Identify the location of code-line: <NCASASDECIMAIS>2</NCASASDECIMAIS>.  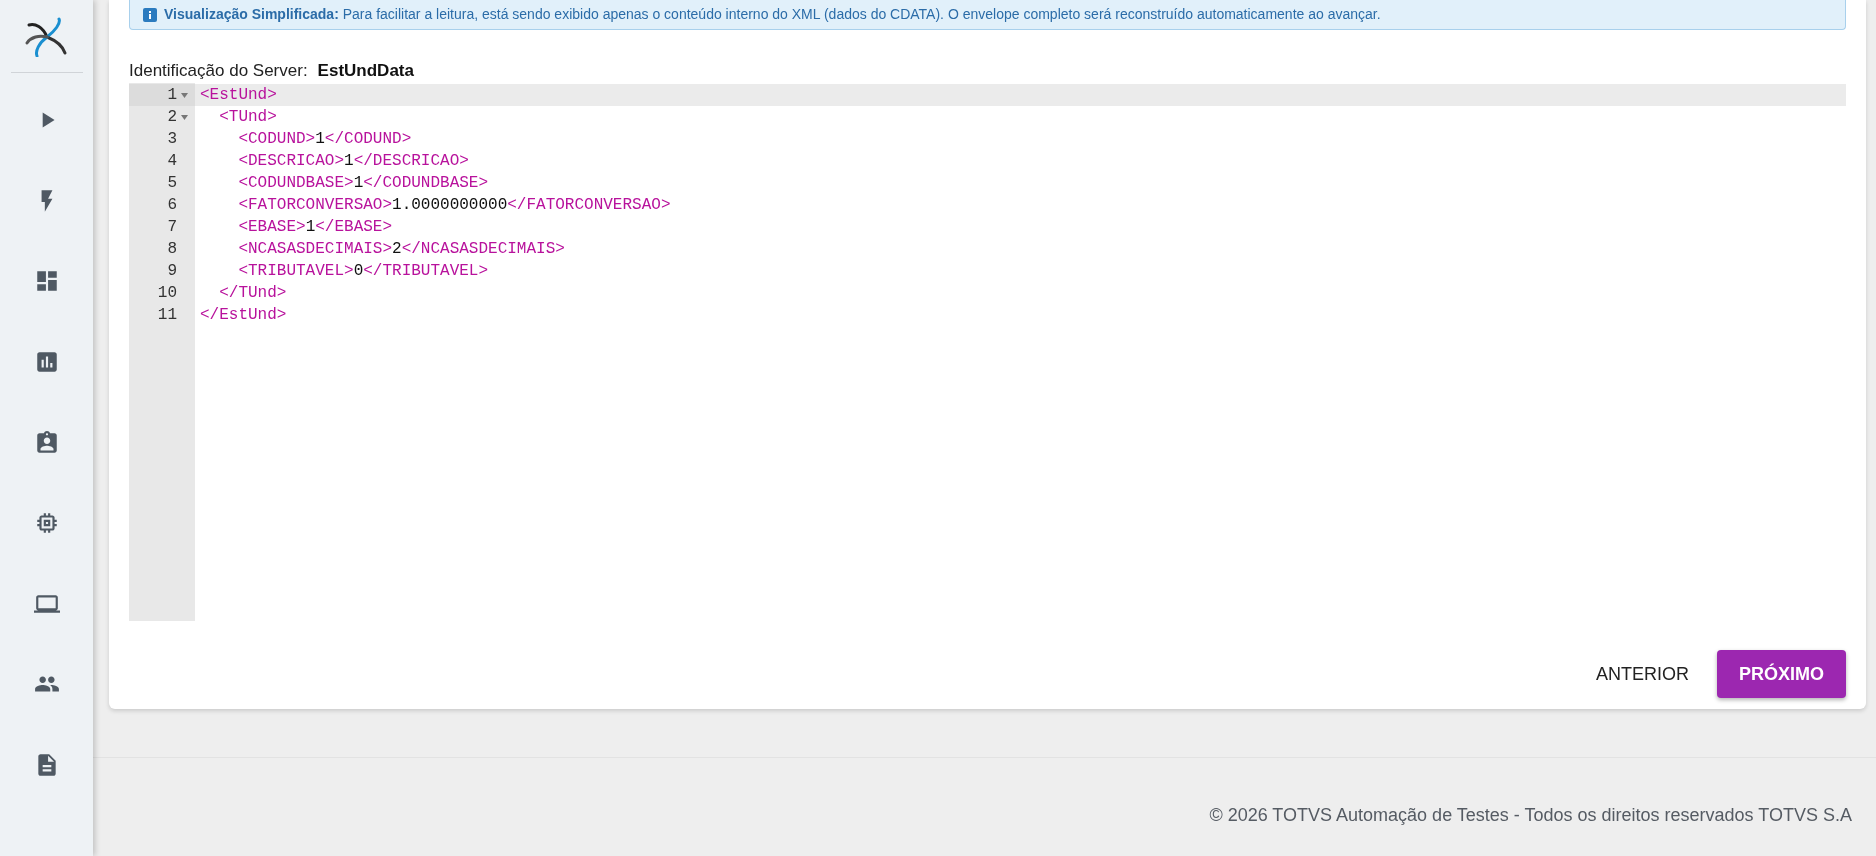
(401, 249).